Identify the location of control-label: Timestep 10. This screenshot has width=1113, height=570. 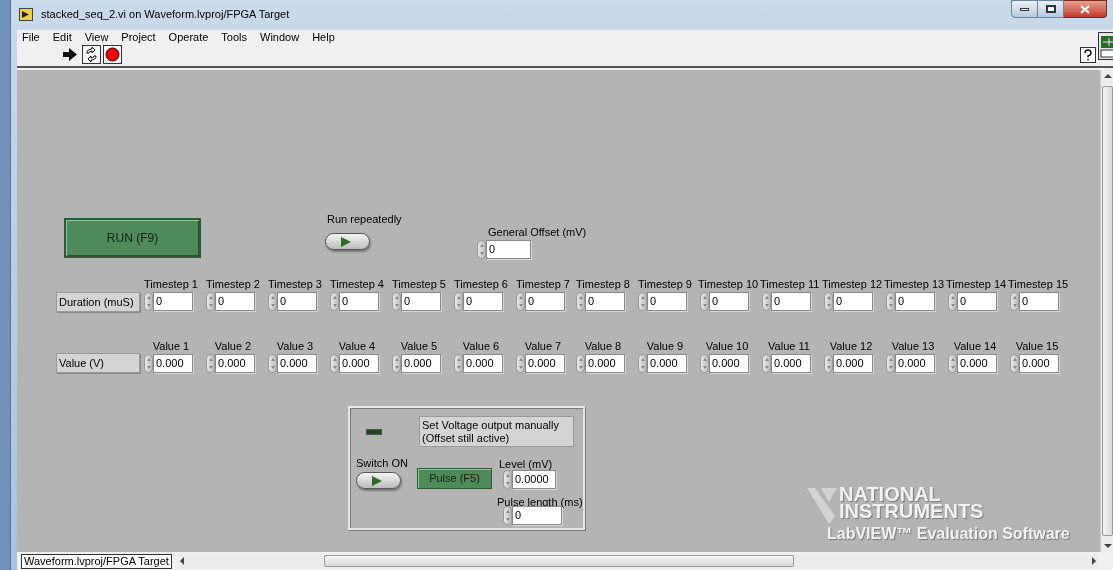
(727, 284).